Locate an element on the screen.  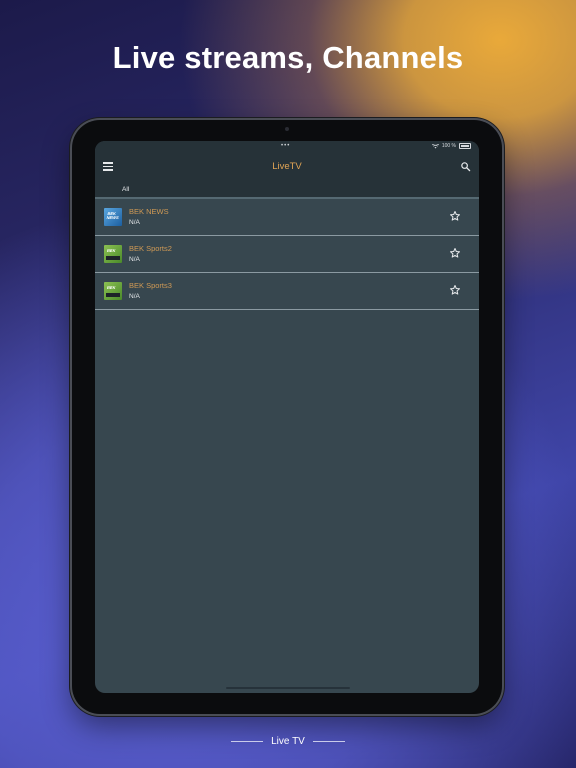
channel-row-bek-sports3: BEK BEK Sports3 N/A is located at coordinates (287, 291).